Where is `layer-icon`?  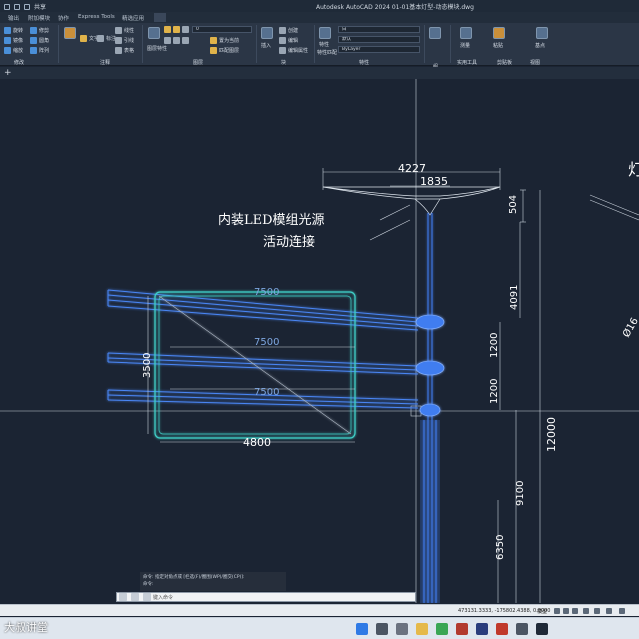
layer-icon is located at coordinates (176, 40).